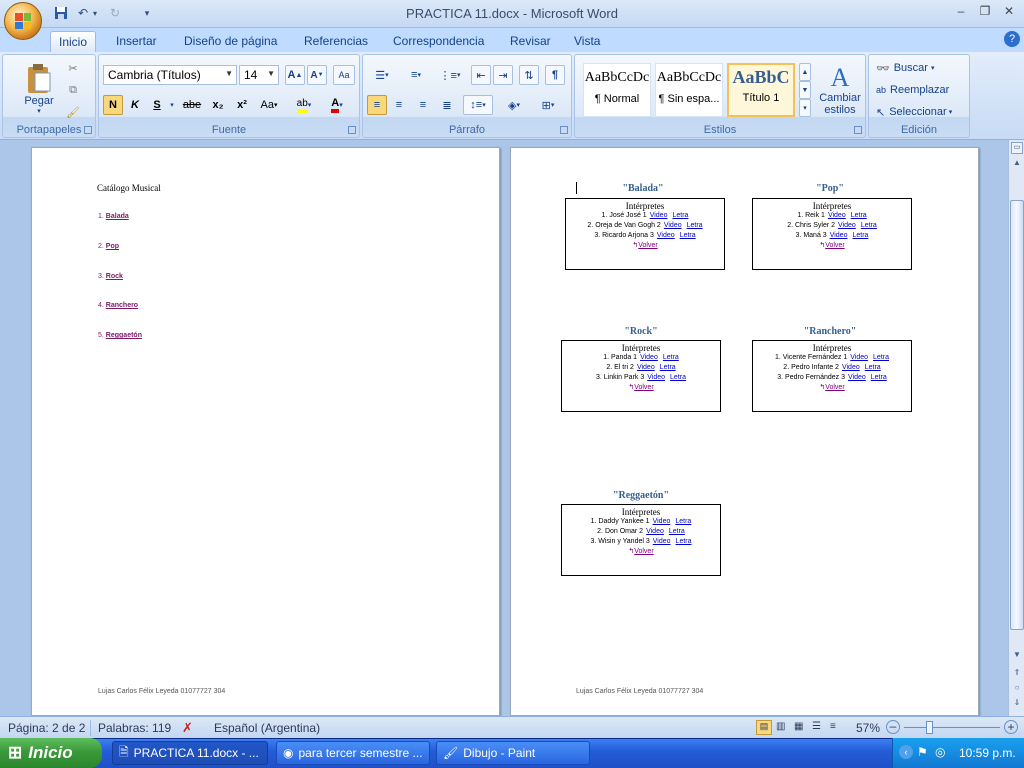  I want to click on numbering-icon: ≡ ▾, so click(416, 75).